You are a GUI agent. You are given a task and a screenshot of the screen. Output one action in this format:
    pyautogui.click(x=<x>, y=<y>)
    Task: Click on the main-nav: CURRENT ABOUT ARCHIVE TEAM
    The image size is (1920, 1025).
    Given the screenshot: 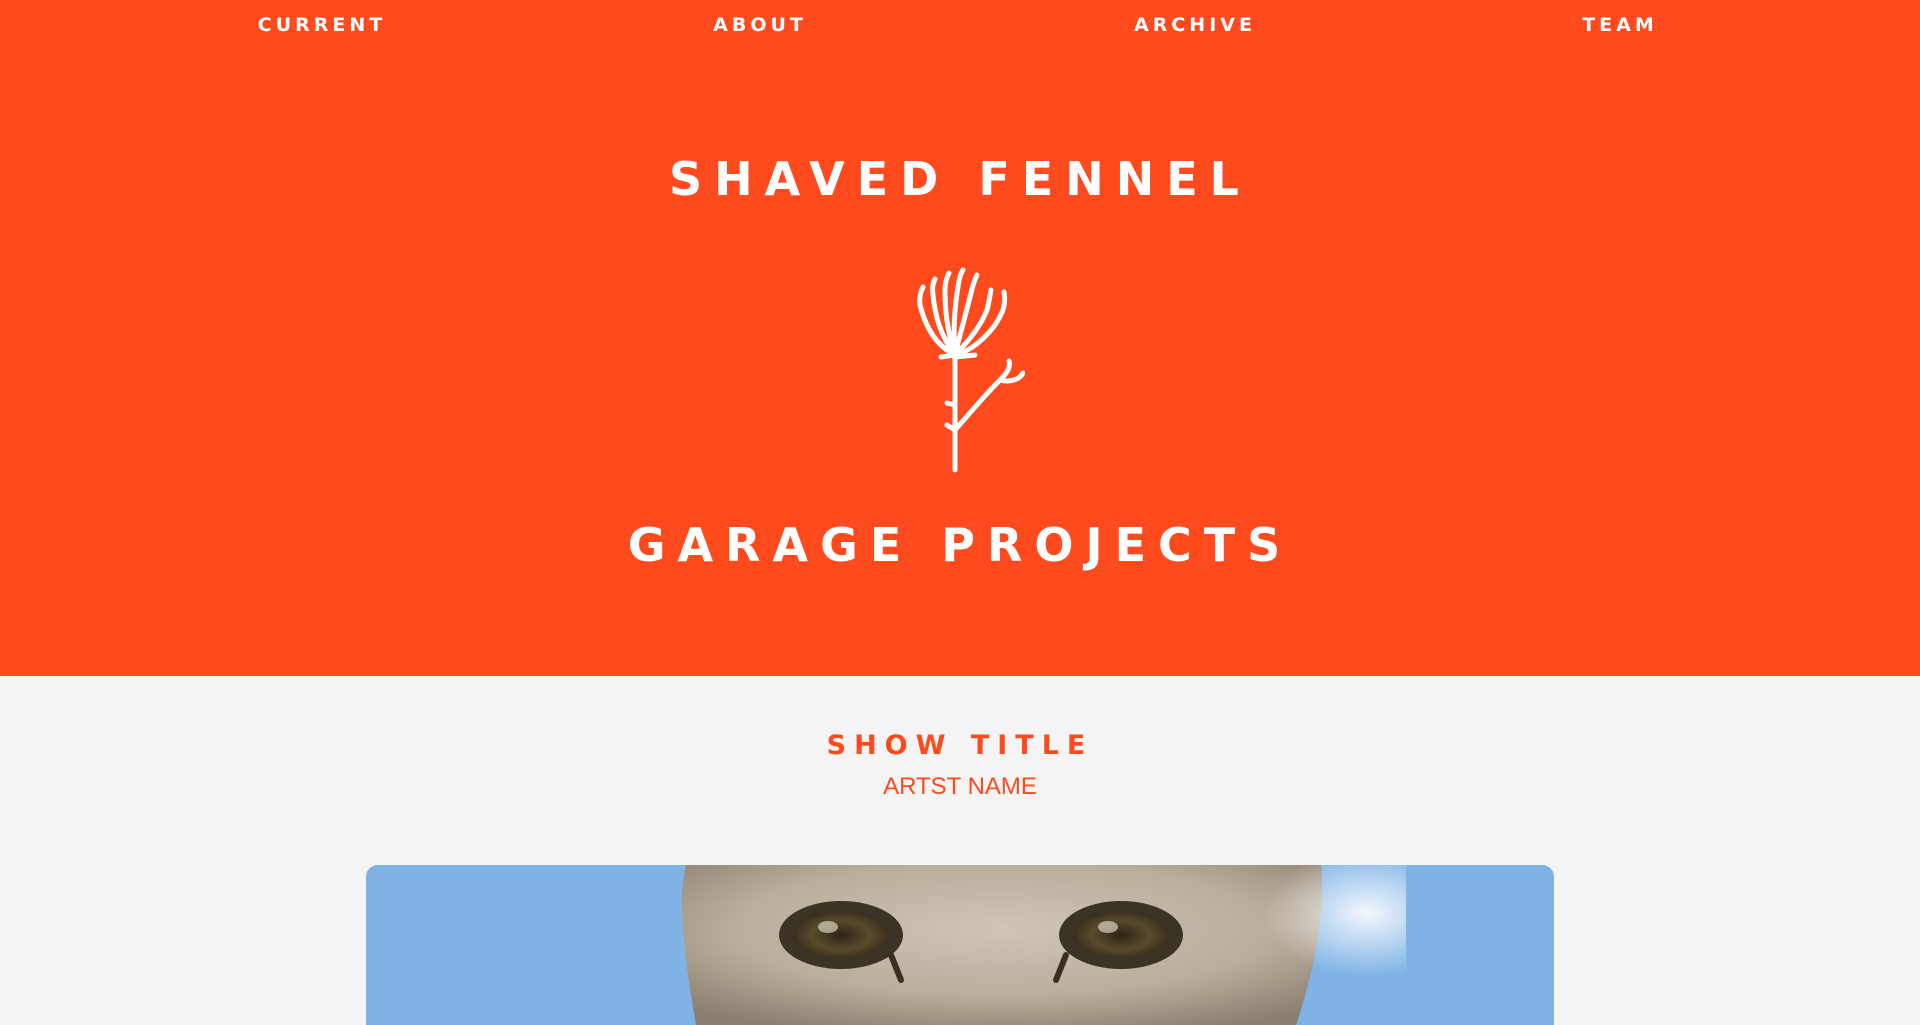 What is the action you would take?
    pyautogui.click(x=960, y=25)
    